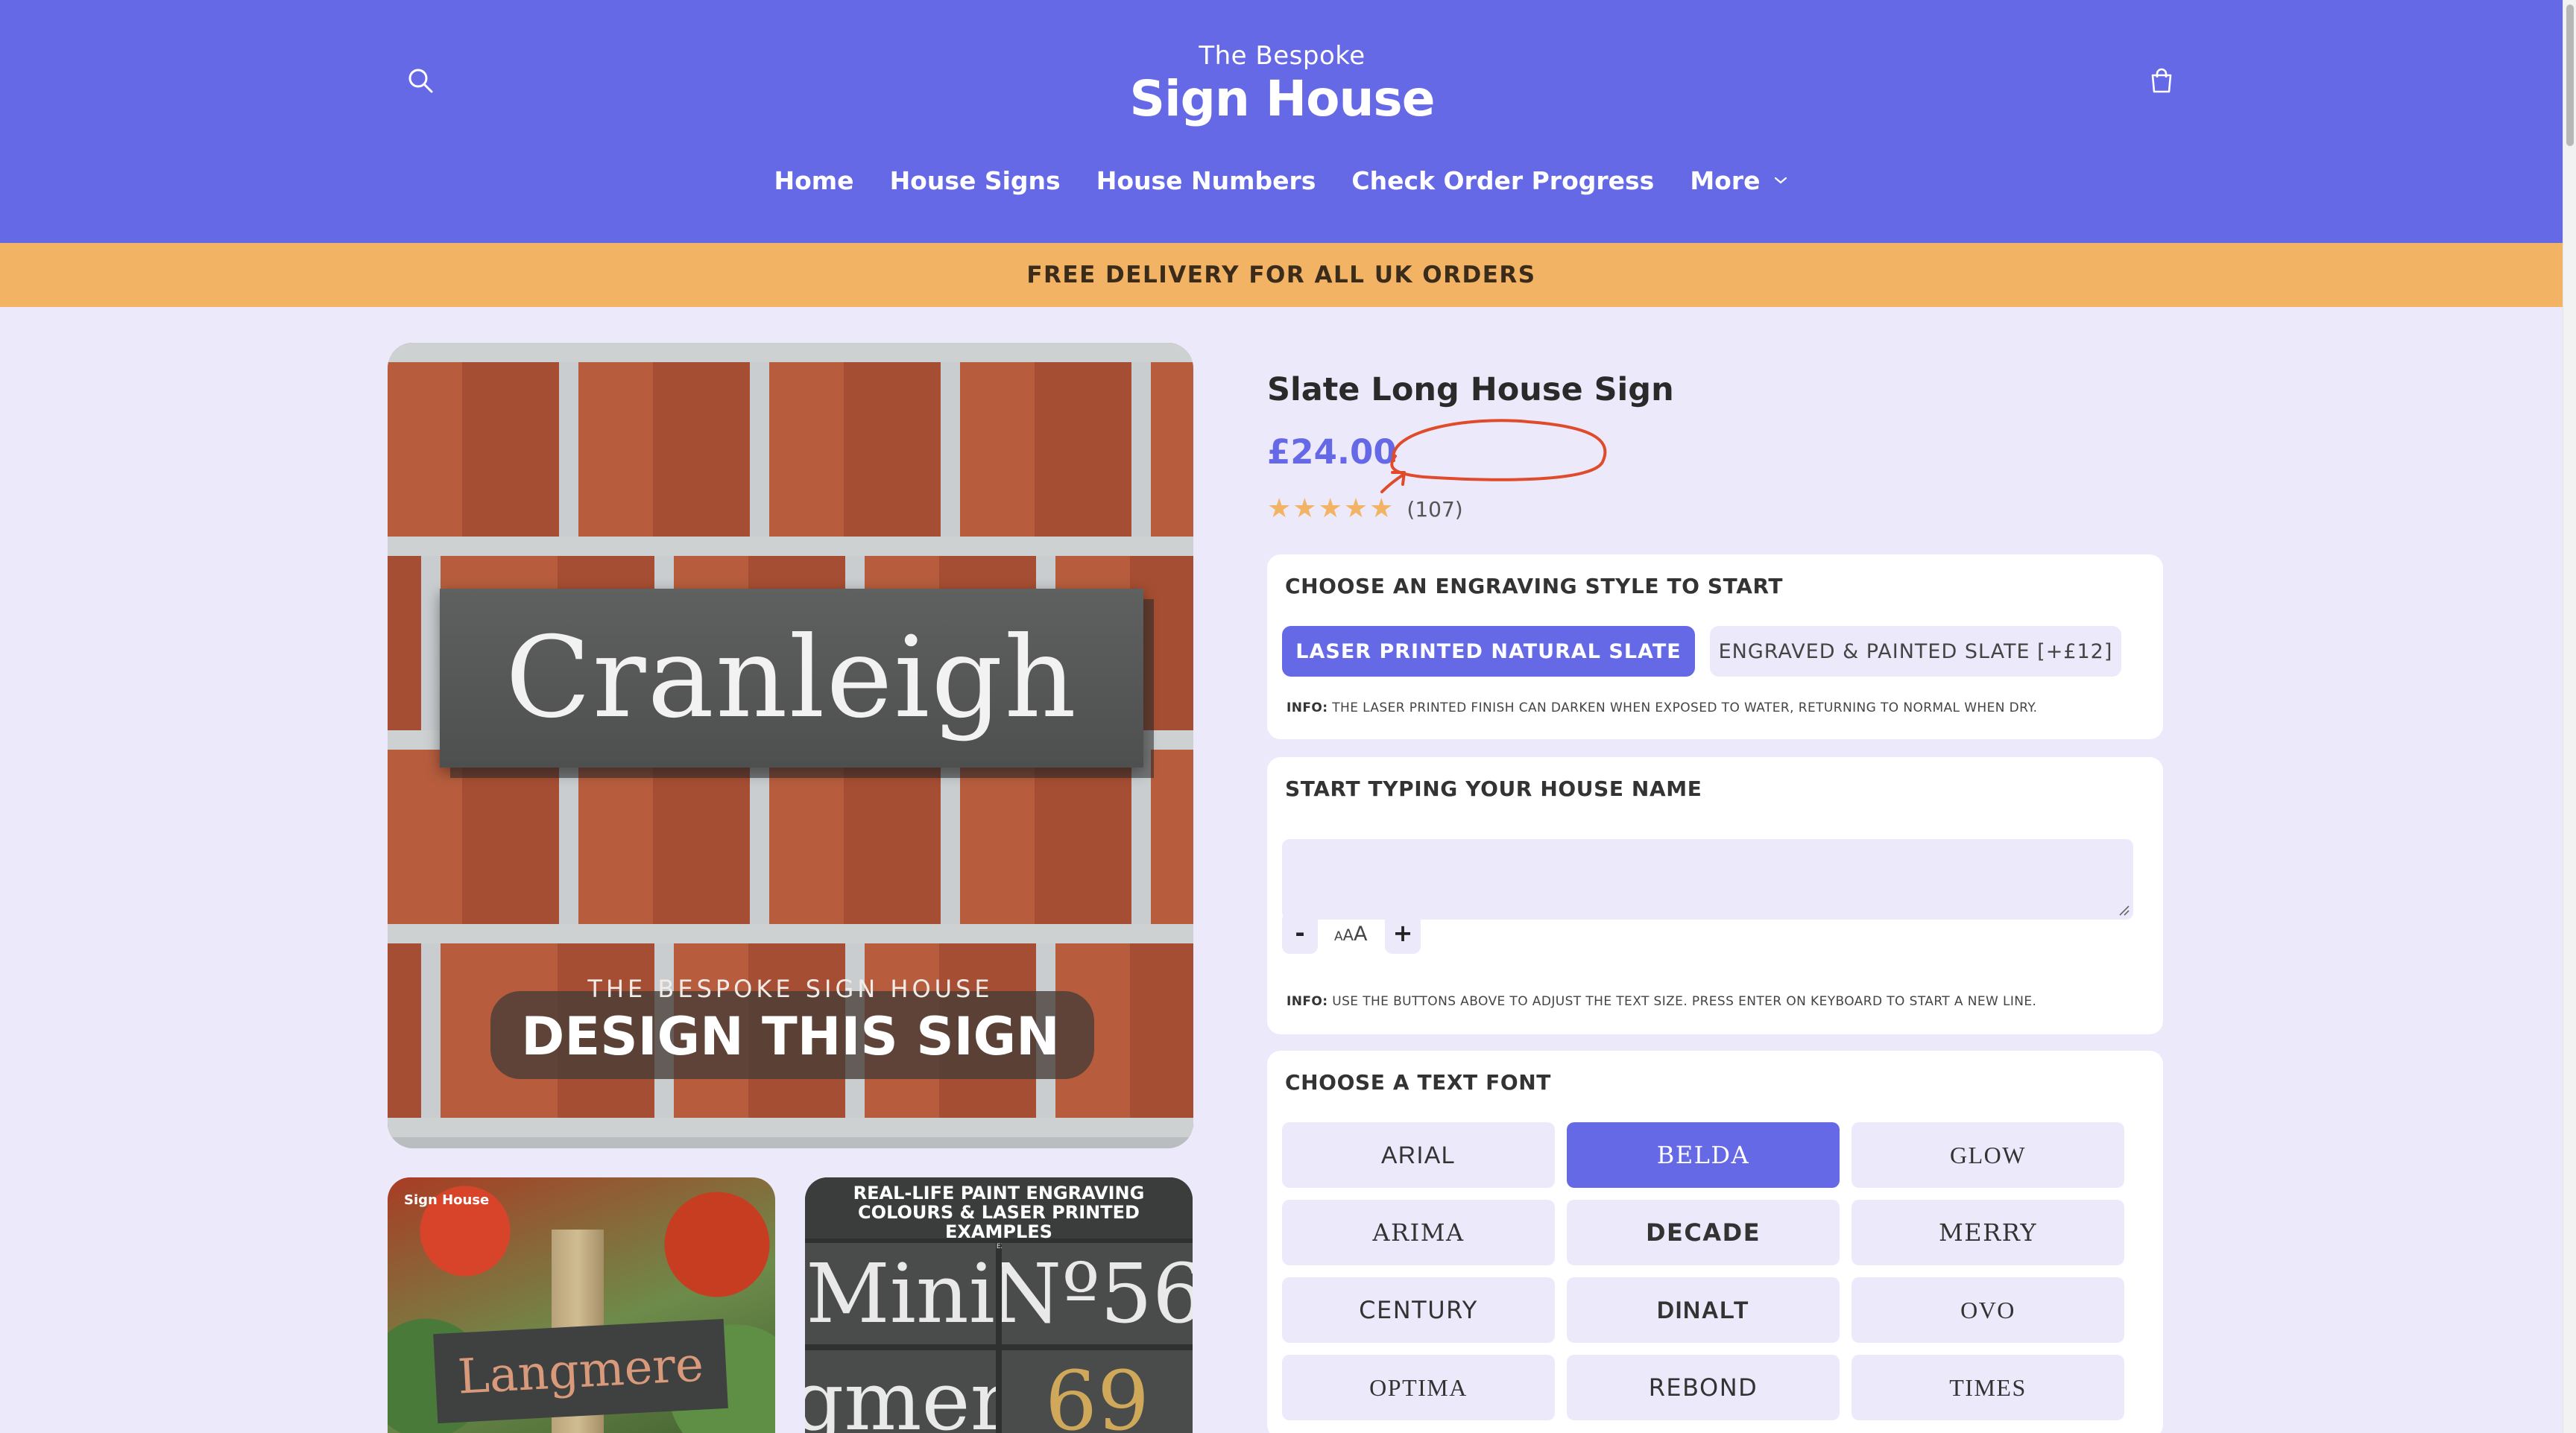 The height and width of the screenshot is (1433, 2576). Describe the element at coordinates (1434, 509) in the screenshot. I see `review-count: (107)` at that location.